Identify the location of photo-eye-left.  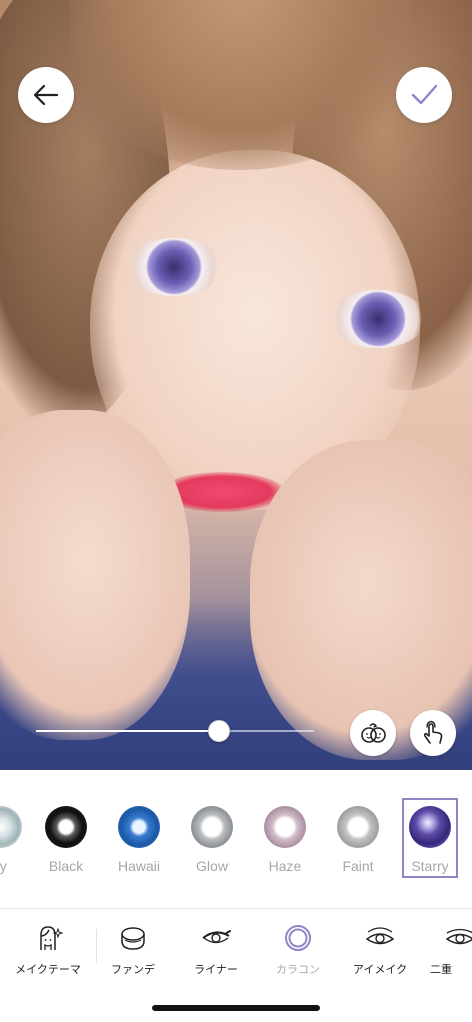
(174, 267).